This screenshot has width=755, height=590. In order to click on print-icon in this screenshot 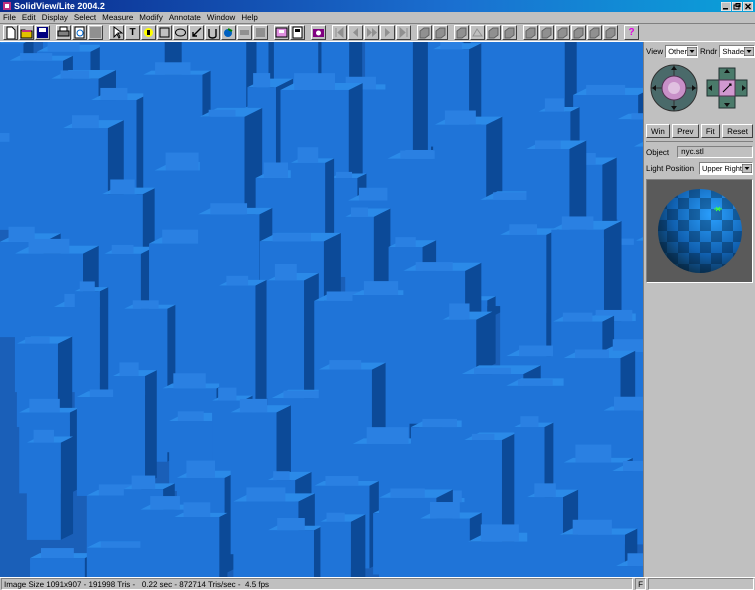, I will do `click(63, 32)`.